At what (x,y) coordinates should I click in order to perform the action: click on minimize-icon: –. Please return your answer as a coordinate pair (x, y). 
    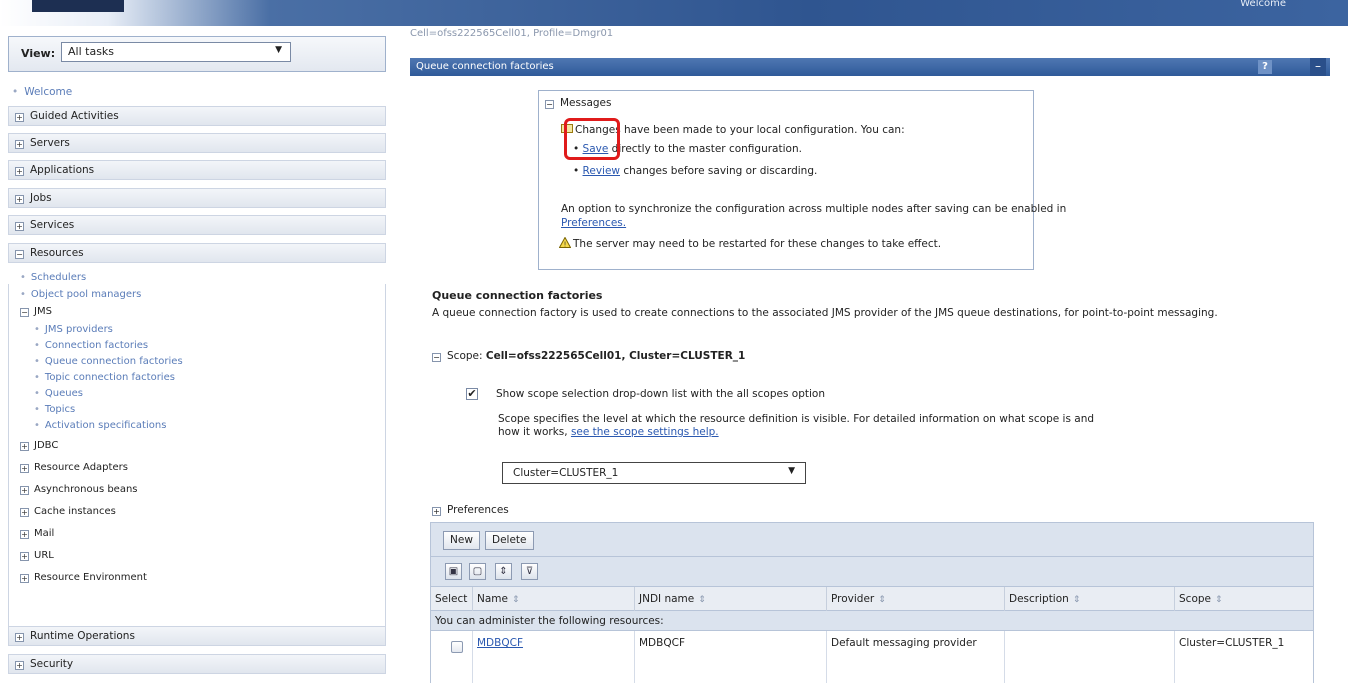
    Looking at the image, I should click on (1318, 67).